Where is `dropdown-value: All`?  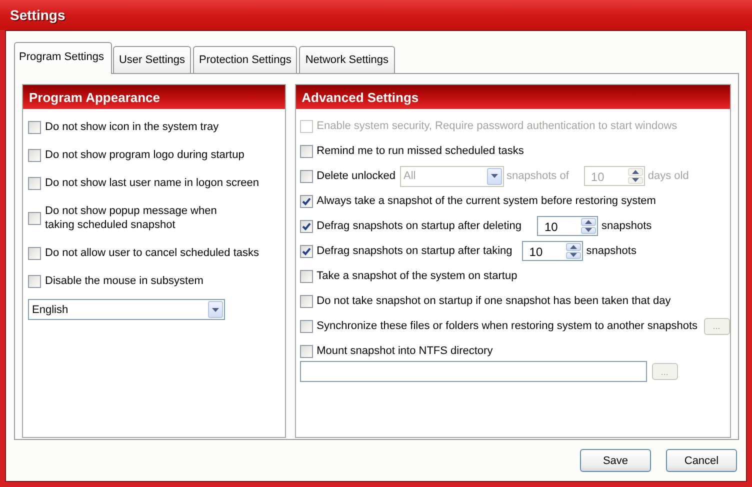 dropdown-value: All is located at coordinates (410, 176).